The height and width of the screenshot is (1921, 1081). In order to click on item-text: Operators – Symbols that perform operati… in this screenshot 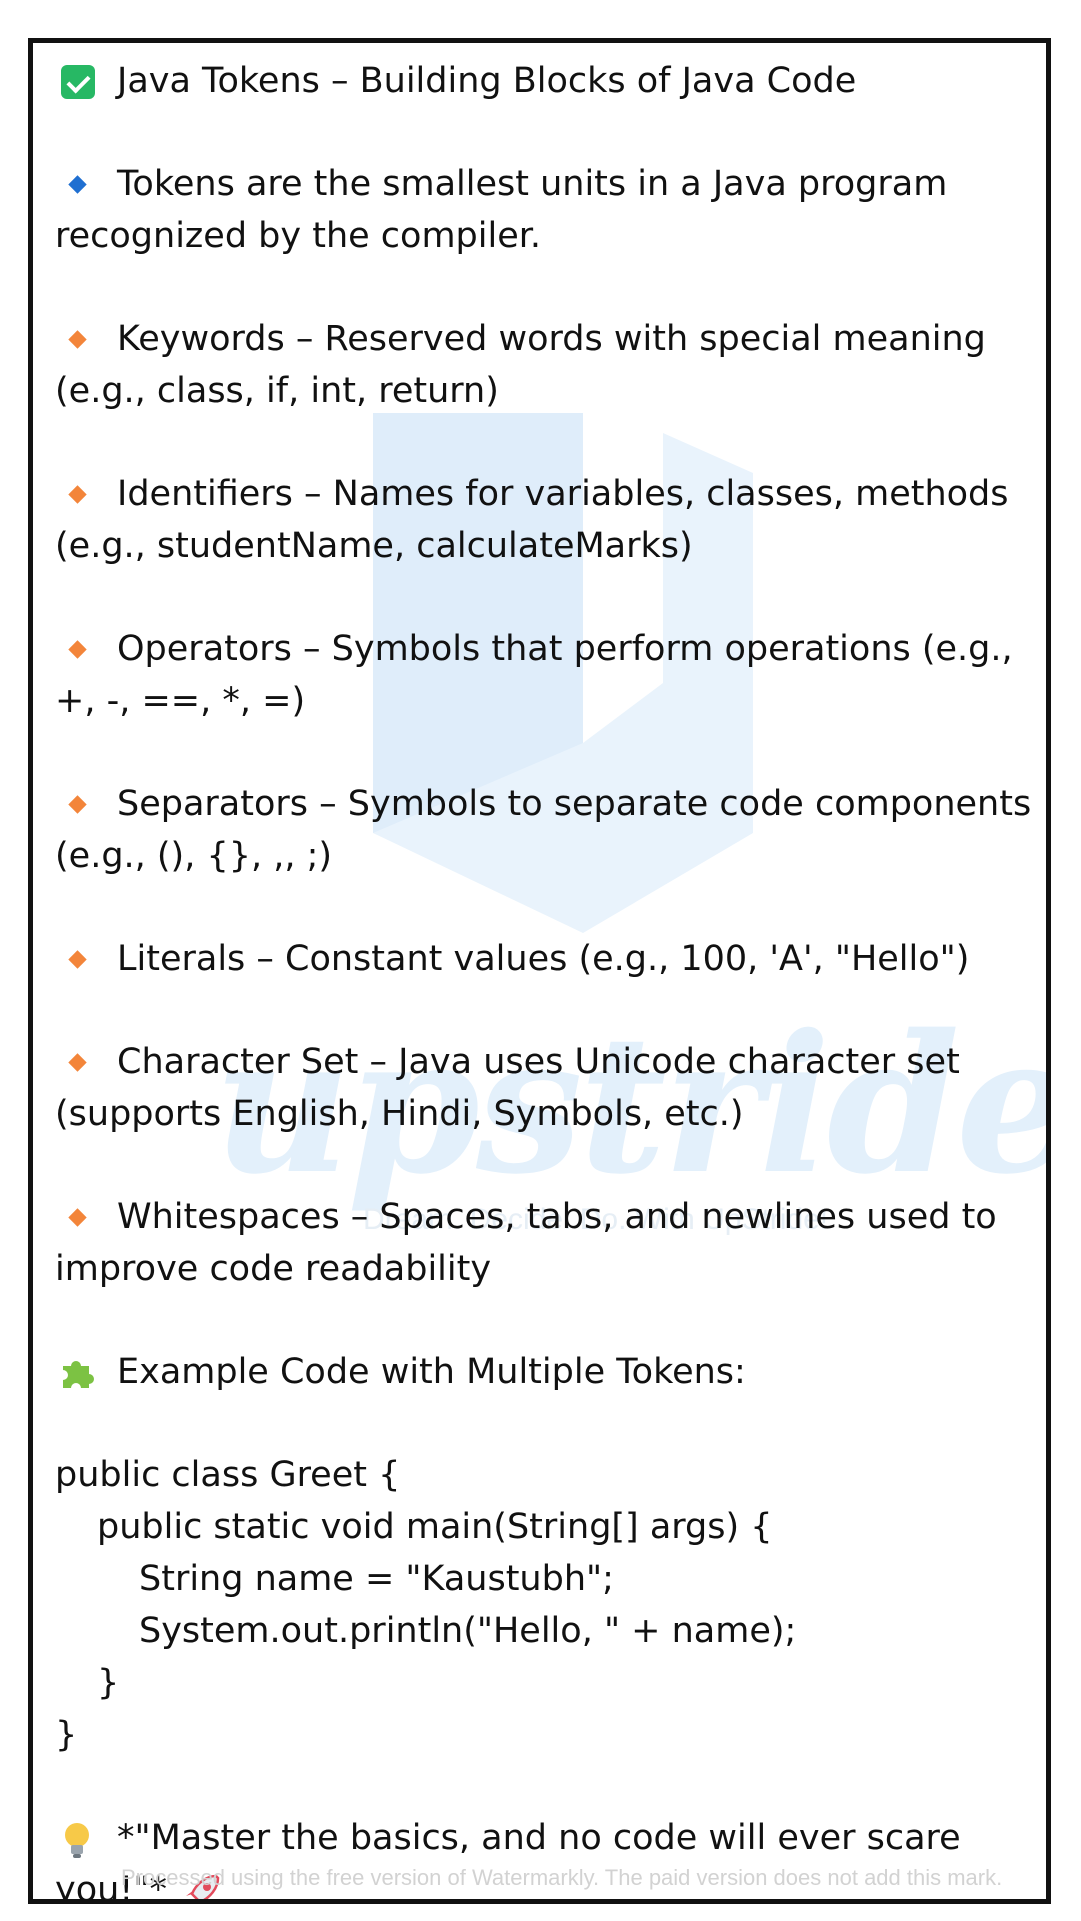, I will do `click(565, 649)`.